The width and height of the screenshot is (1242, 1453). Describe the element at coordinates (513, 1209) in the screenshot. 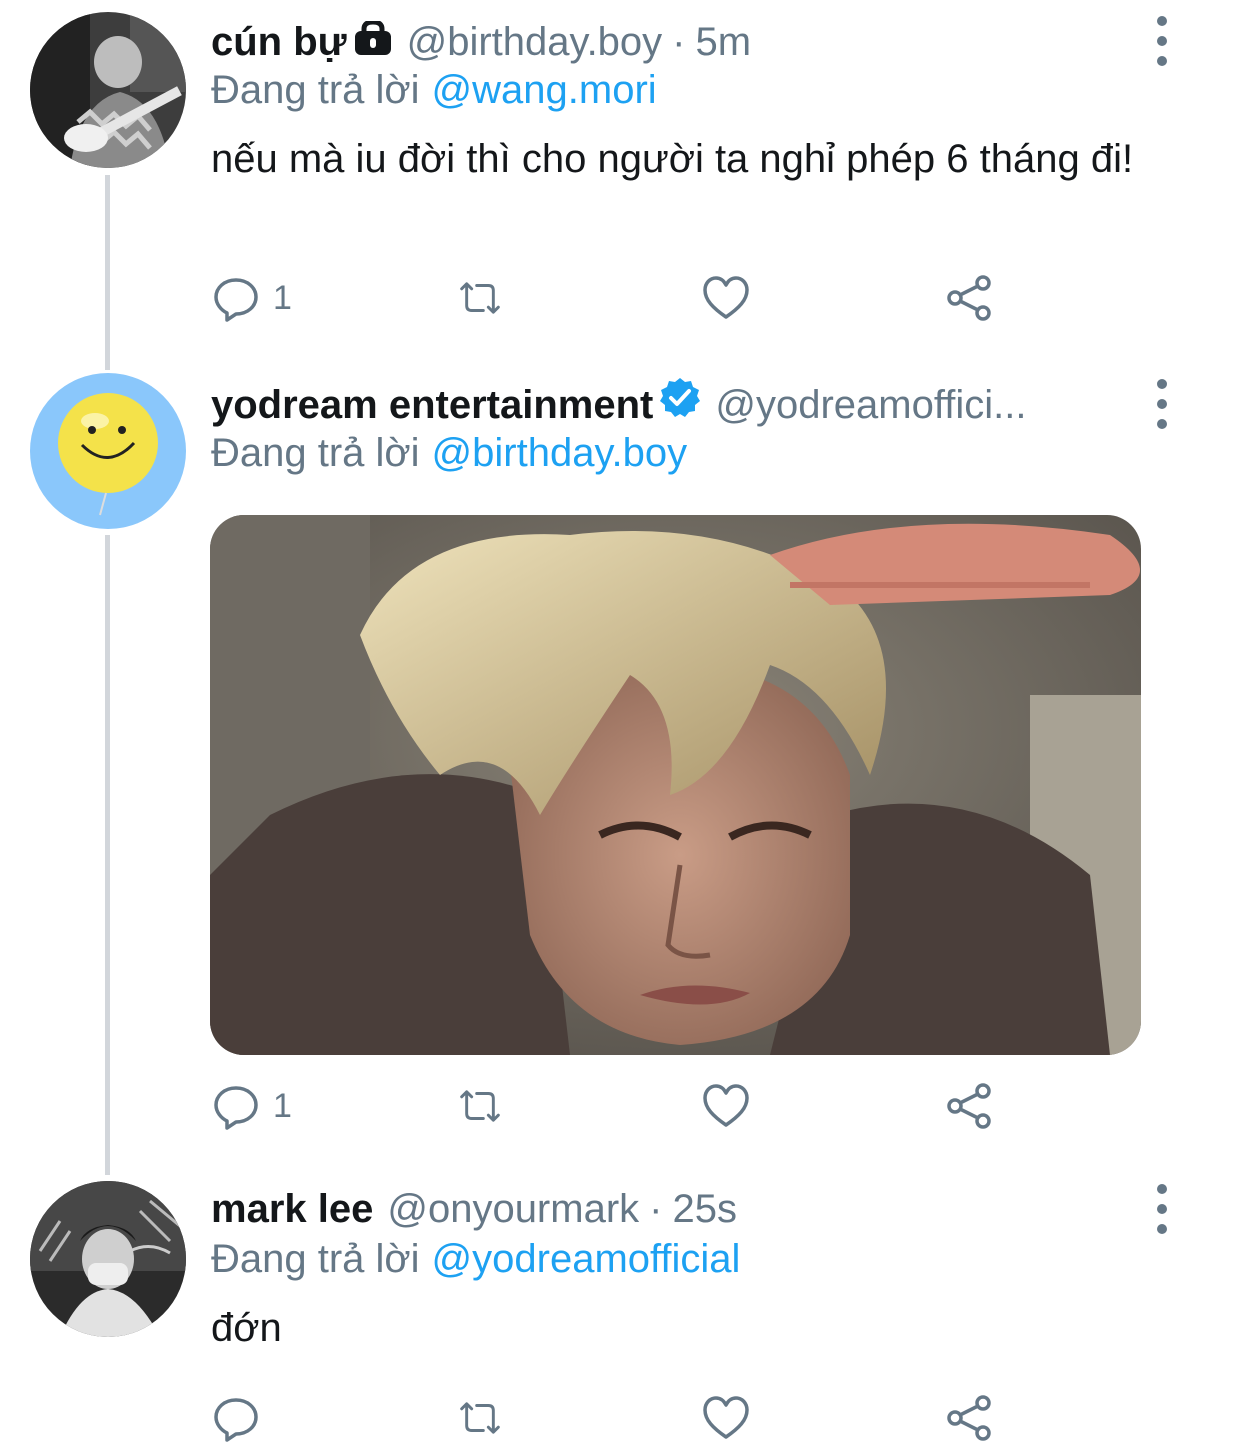

I see `handle: @onyourmark` at that location.